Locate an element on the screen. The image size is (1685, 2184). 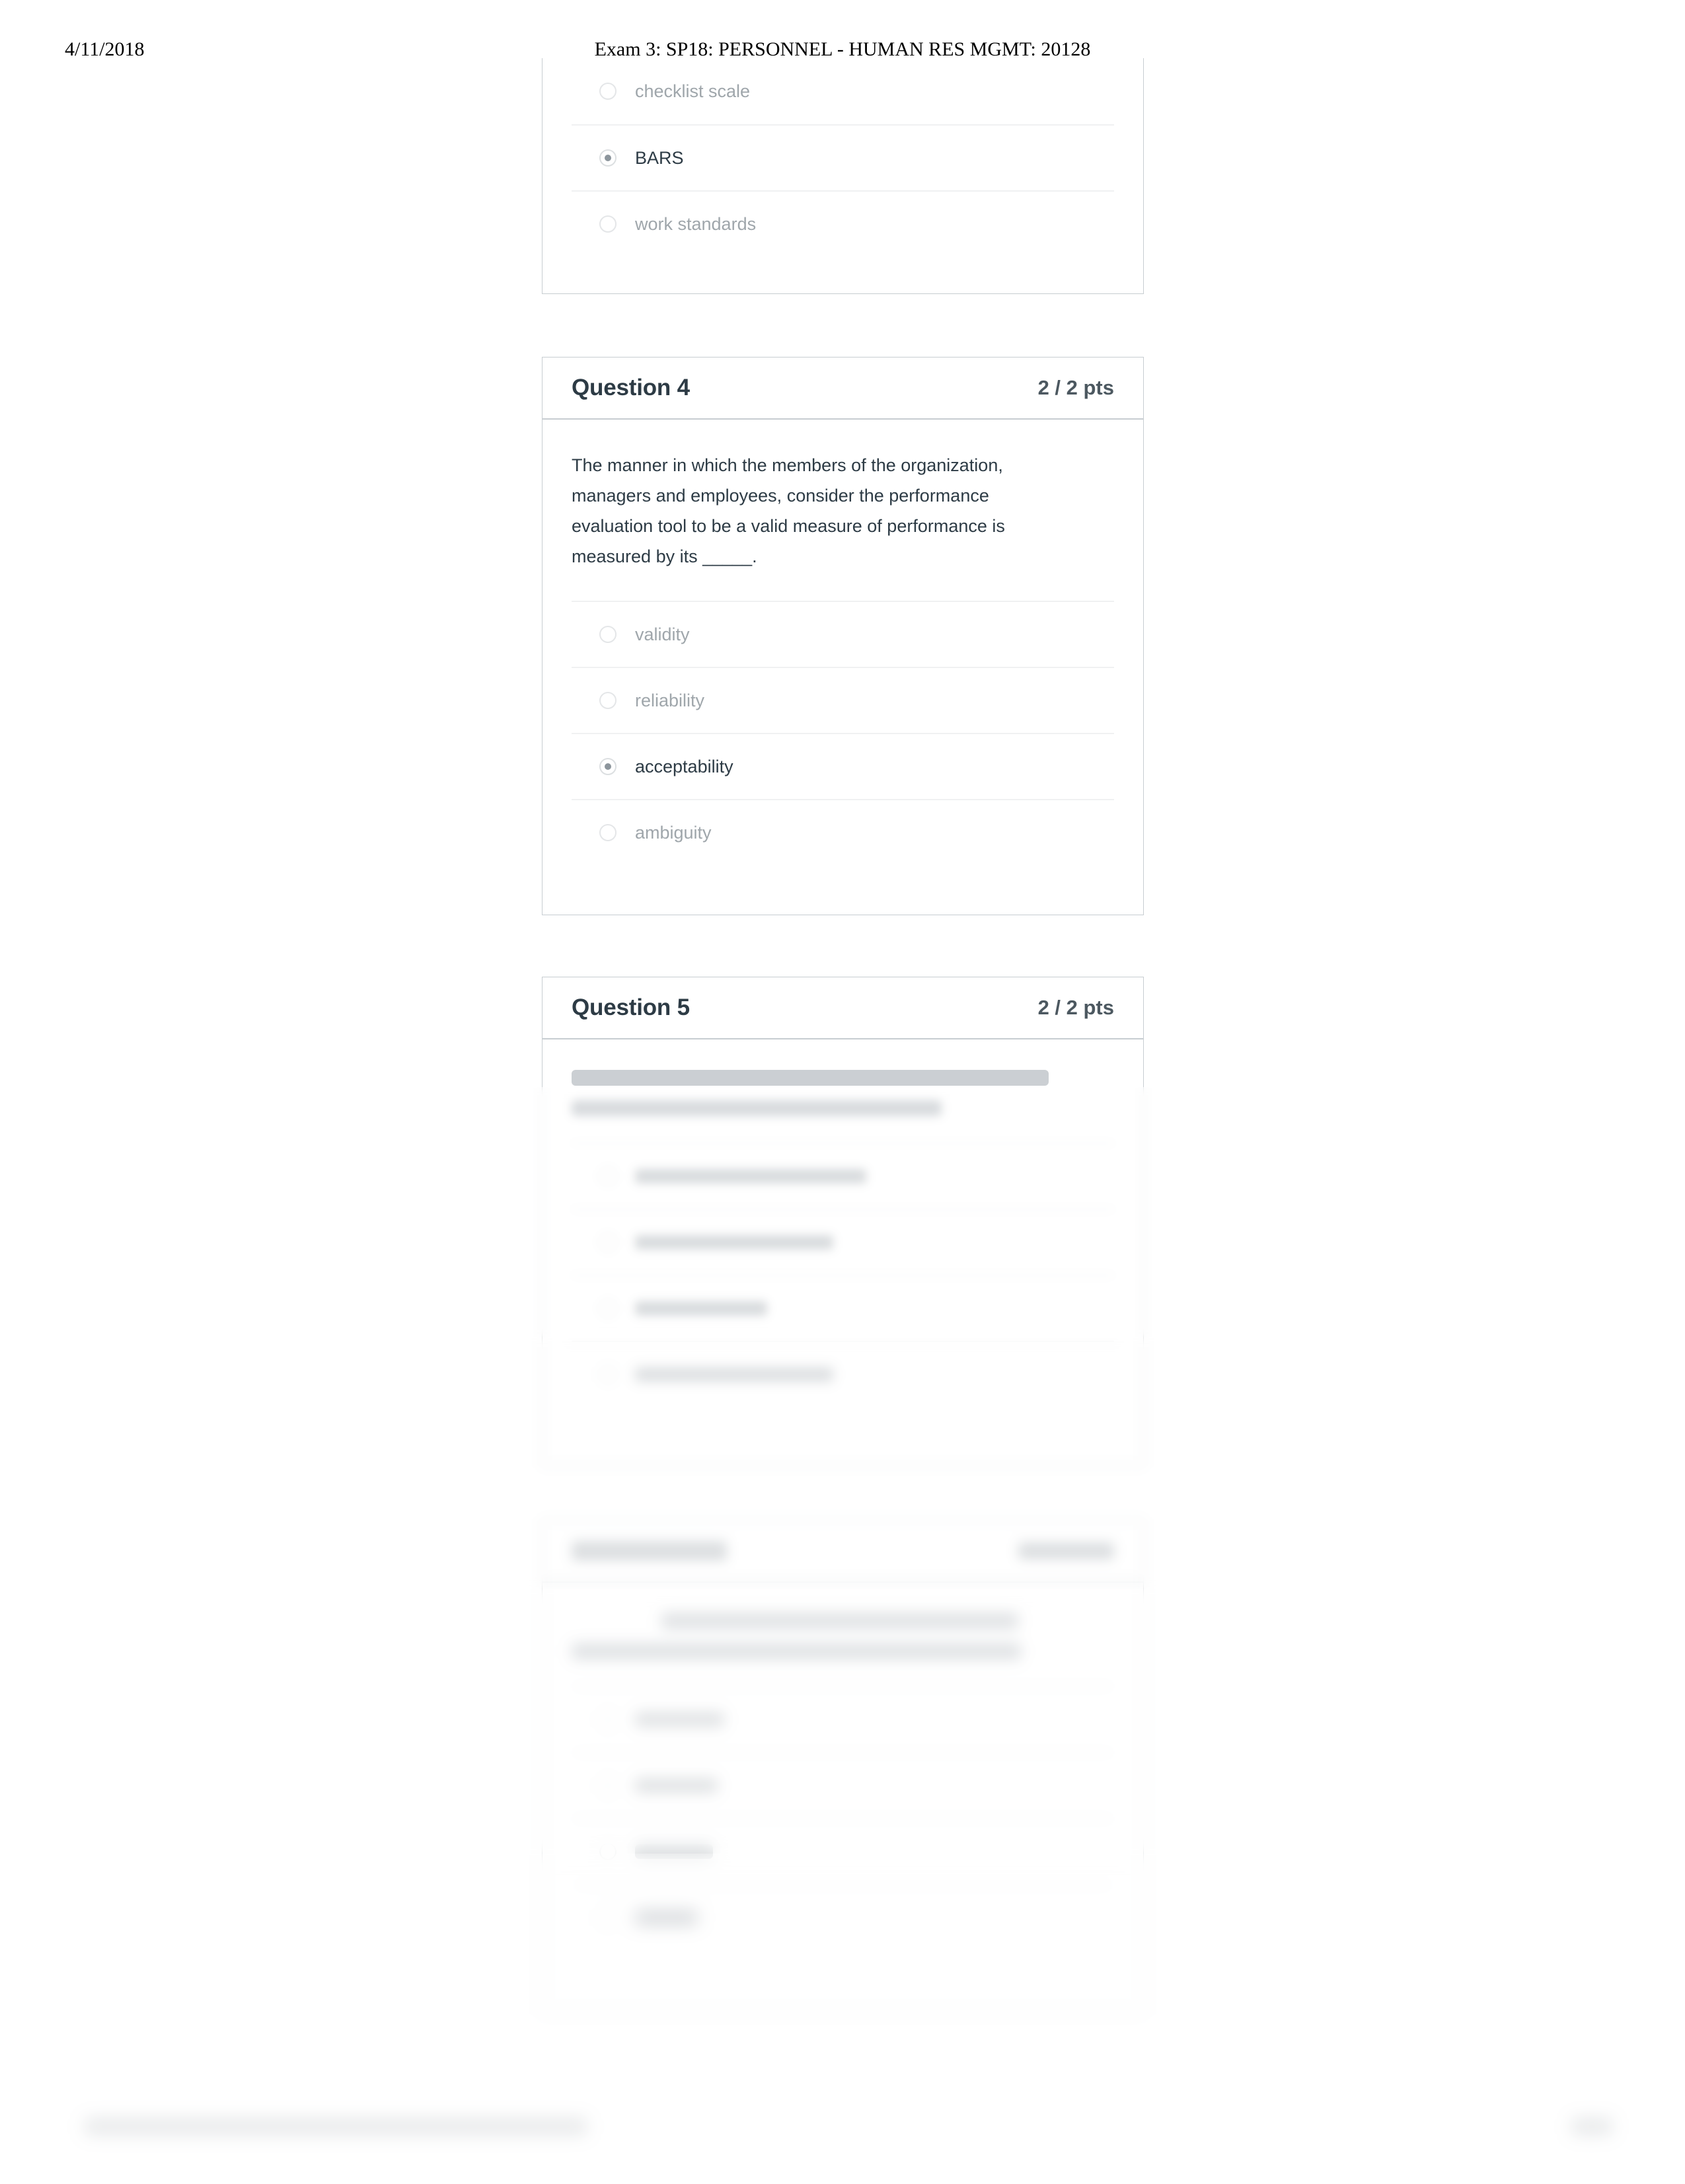
answer-option: validity is located at coordinates (843, 634).